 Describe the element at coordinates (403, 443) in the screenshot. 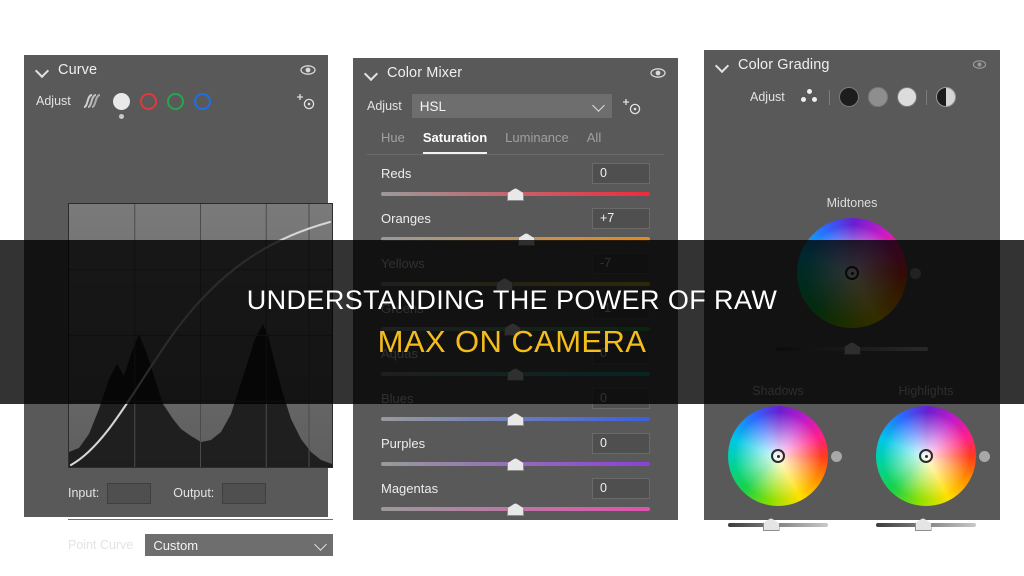

I see `slider-label: Purples` at that location.